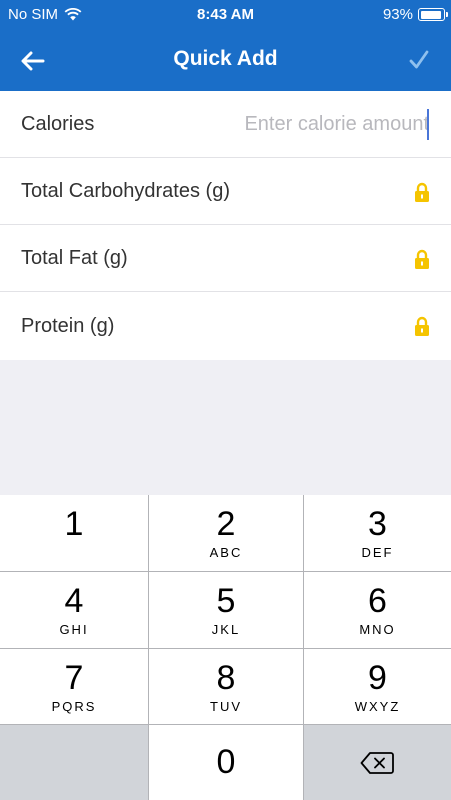 This screenshot has width=451, height=800. I want to click on nav-bar: Quick Add, so click(225, 60).